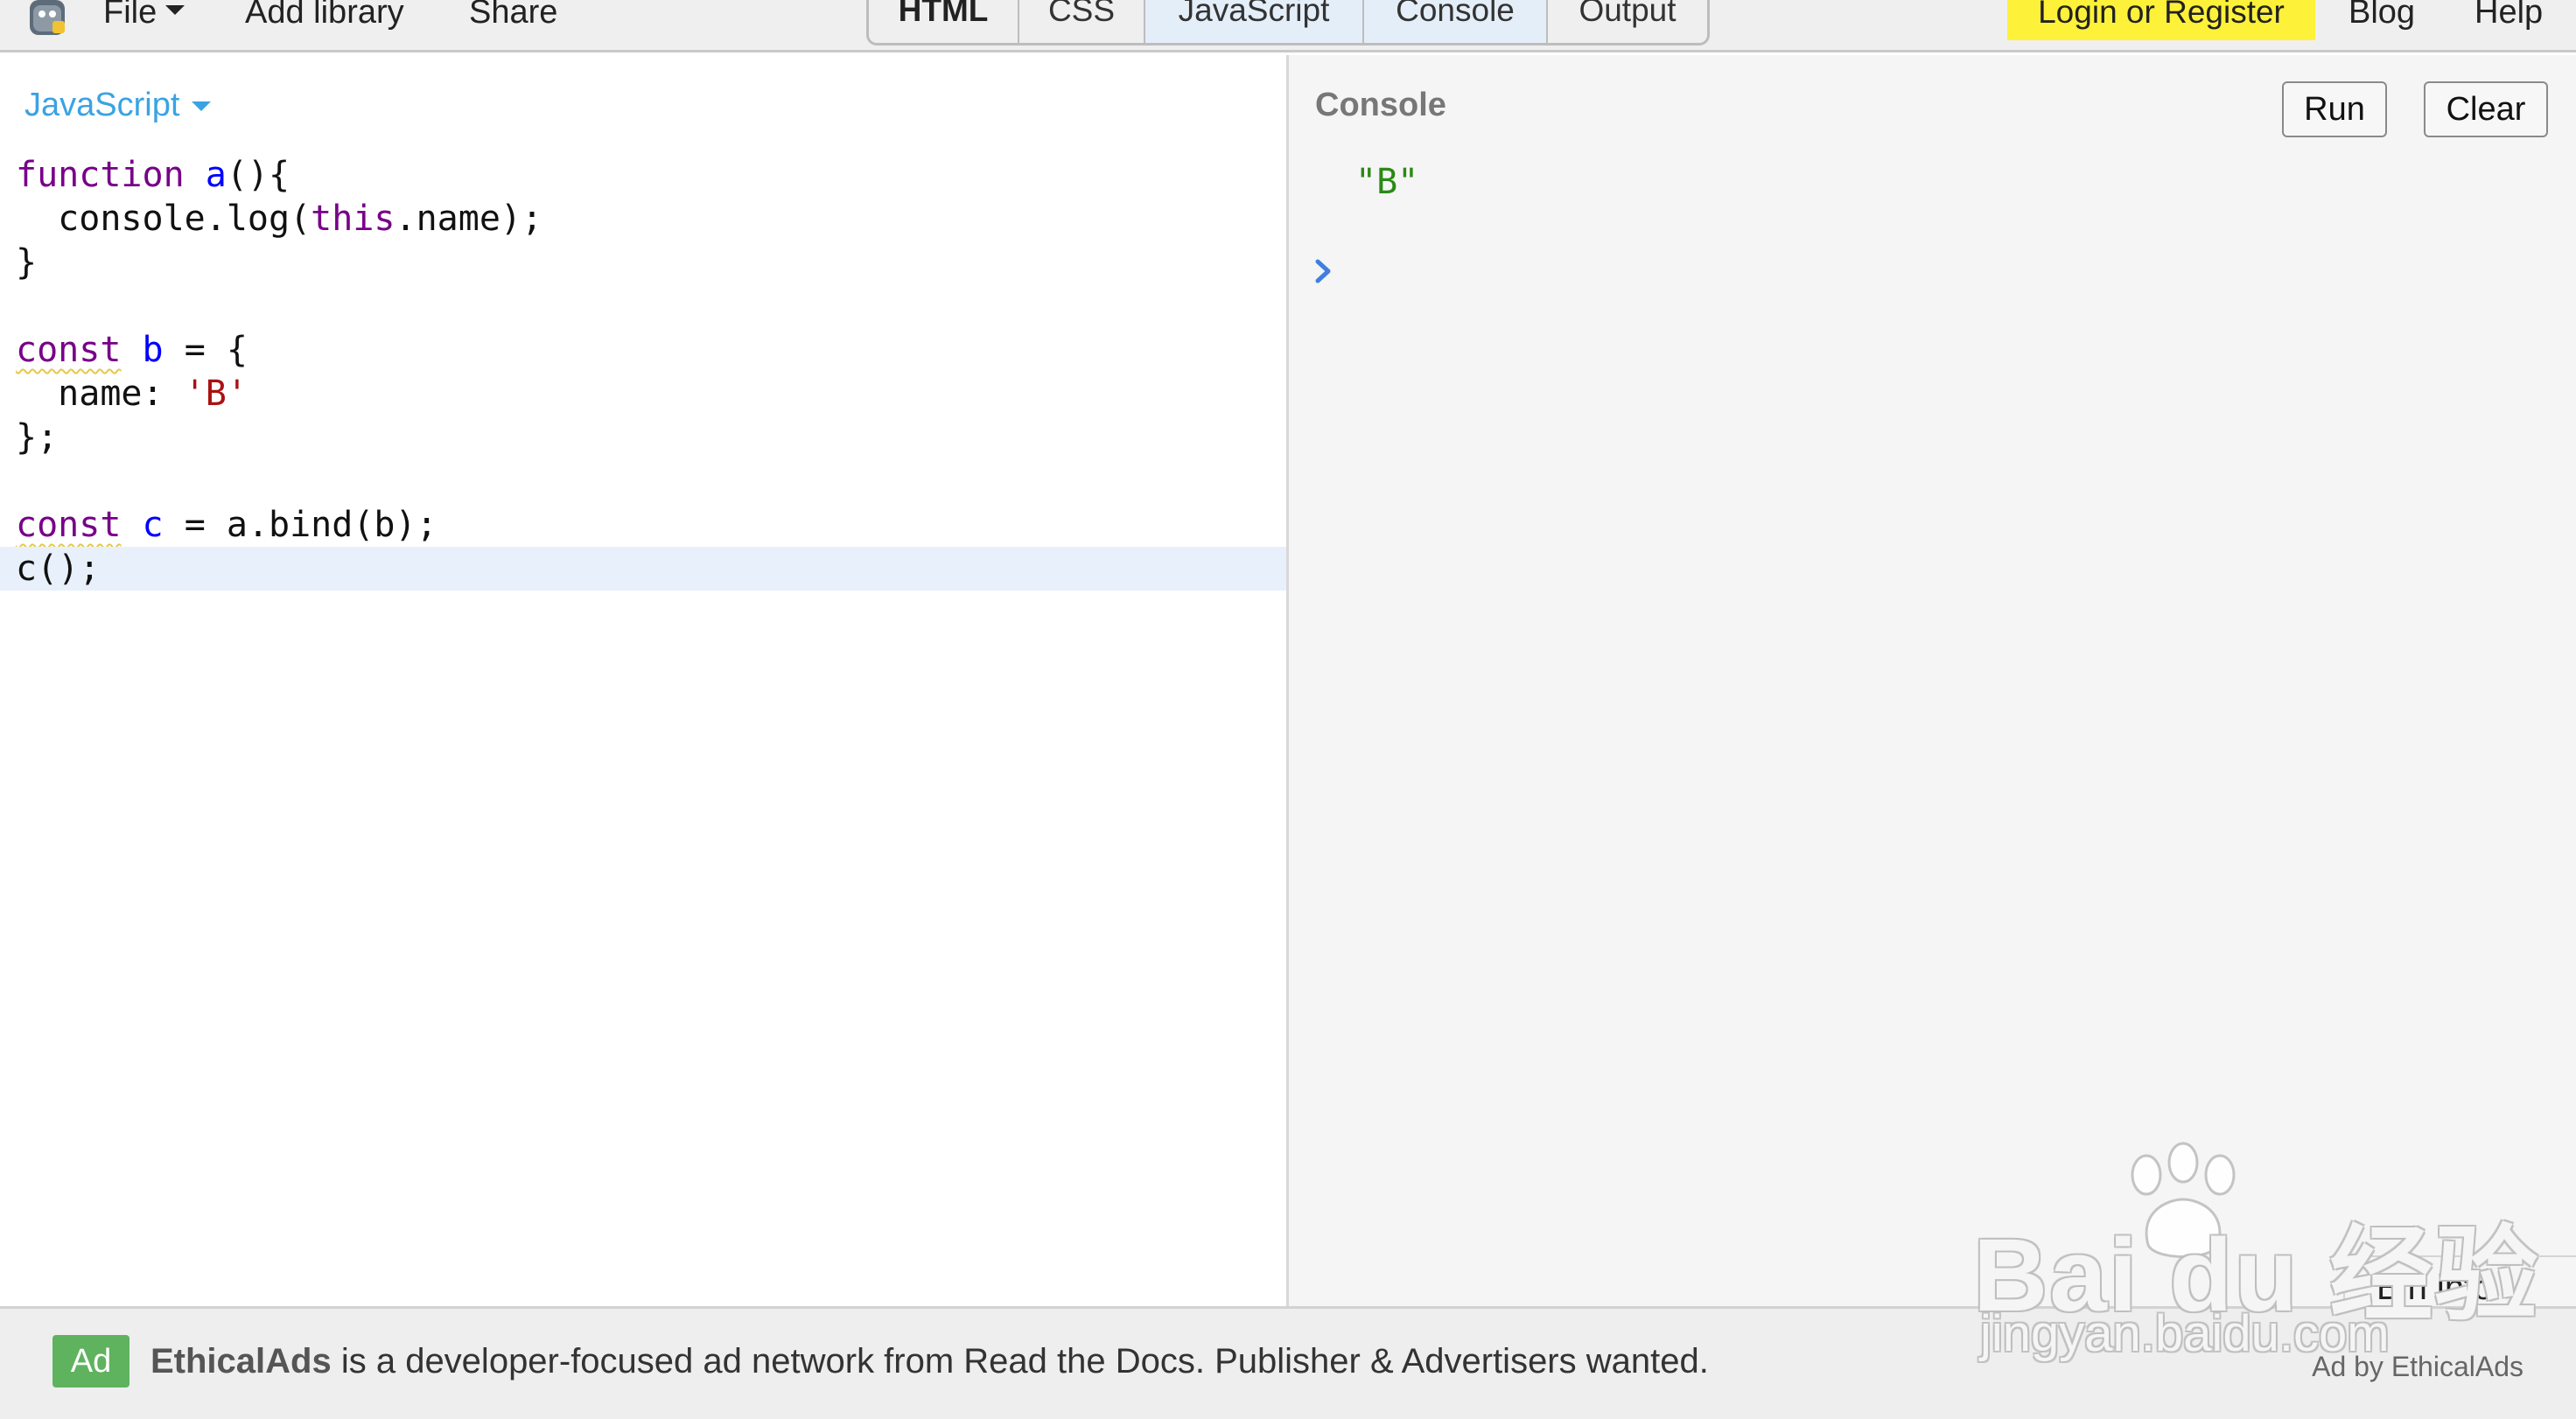 The width and height of the screenshot is (2576, 1419). What do you see at coordinates (37, 437) in the screenshot?
I see `code-line: };` at bounding box center [37, 437].